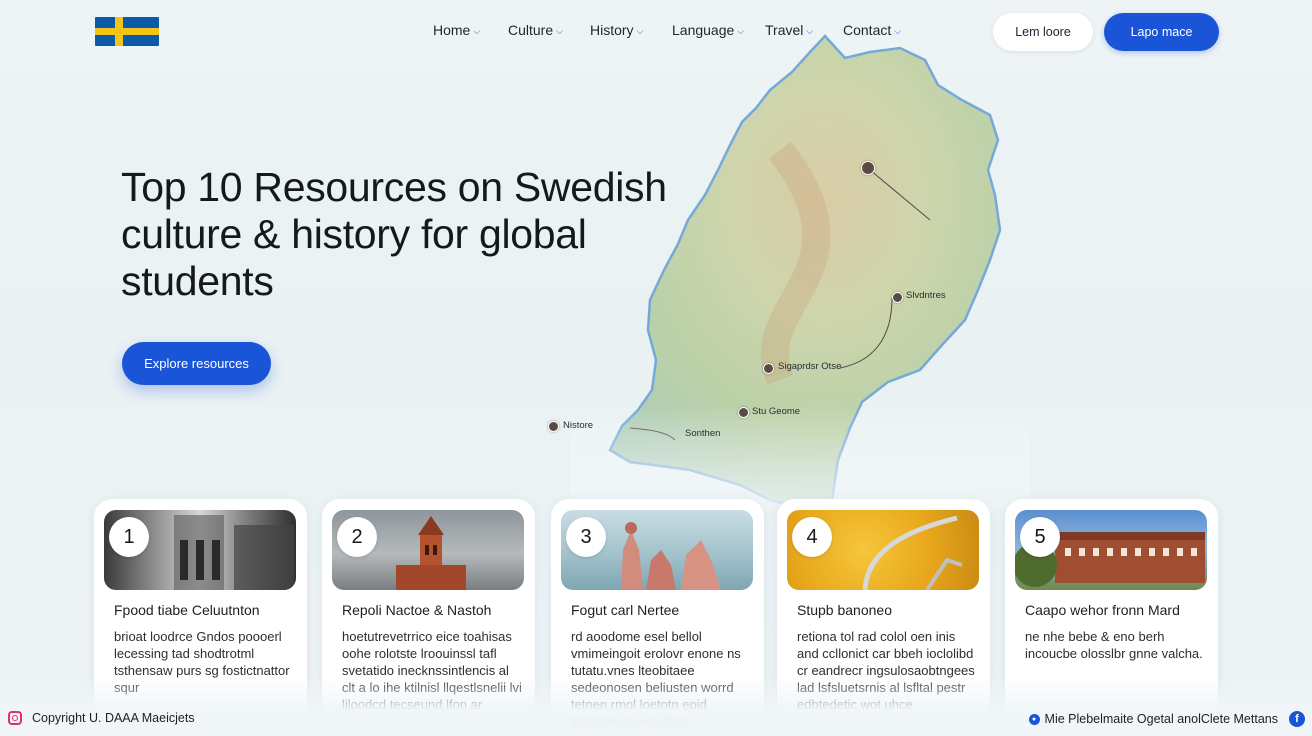 Image resolution: width=1312 pixels, height=736 pixels. Describe the element at coordinates (1111, 550) in the screenshot. I see `card-image: 5` at that location.